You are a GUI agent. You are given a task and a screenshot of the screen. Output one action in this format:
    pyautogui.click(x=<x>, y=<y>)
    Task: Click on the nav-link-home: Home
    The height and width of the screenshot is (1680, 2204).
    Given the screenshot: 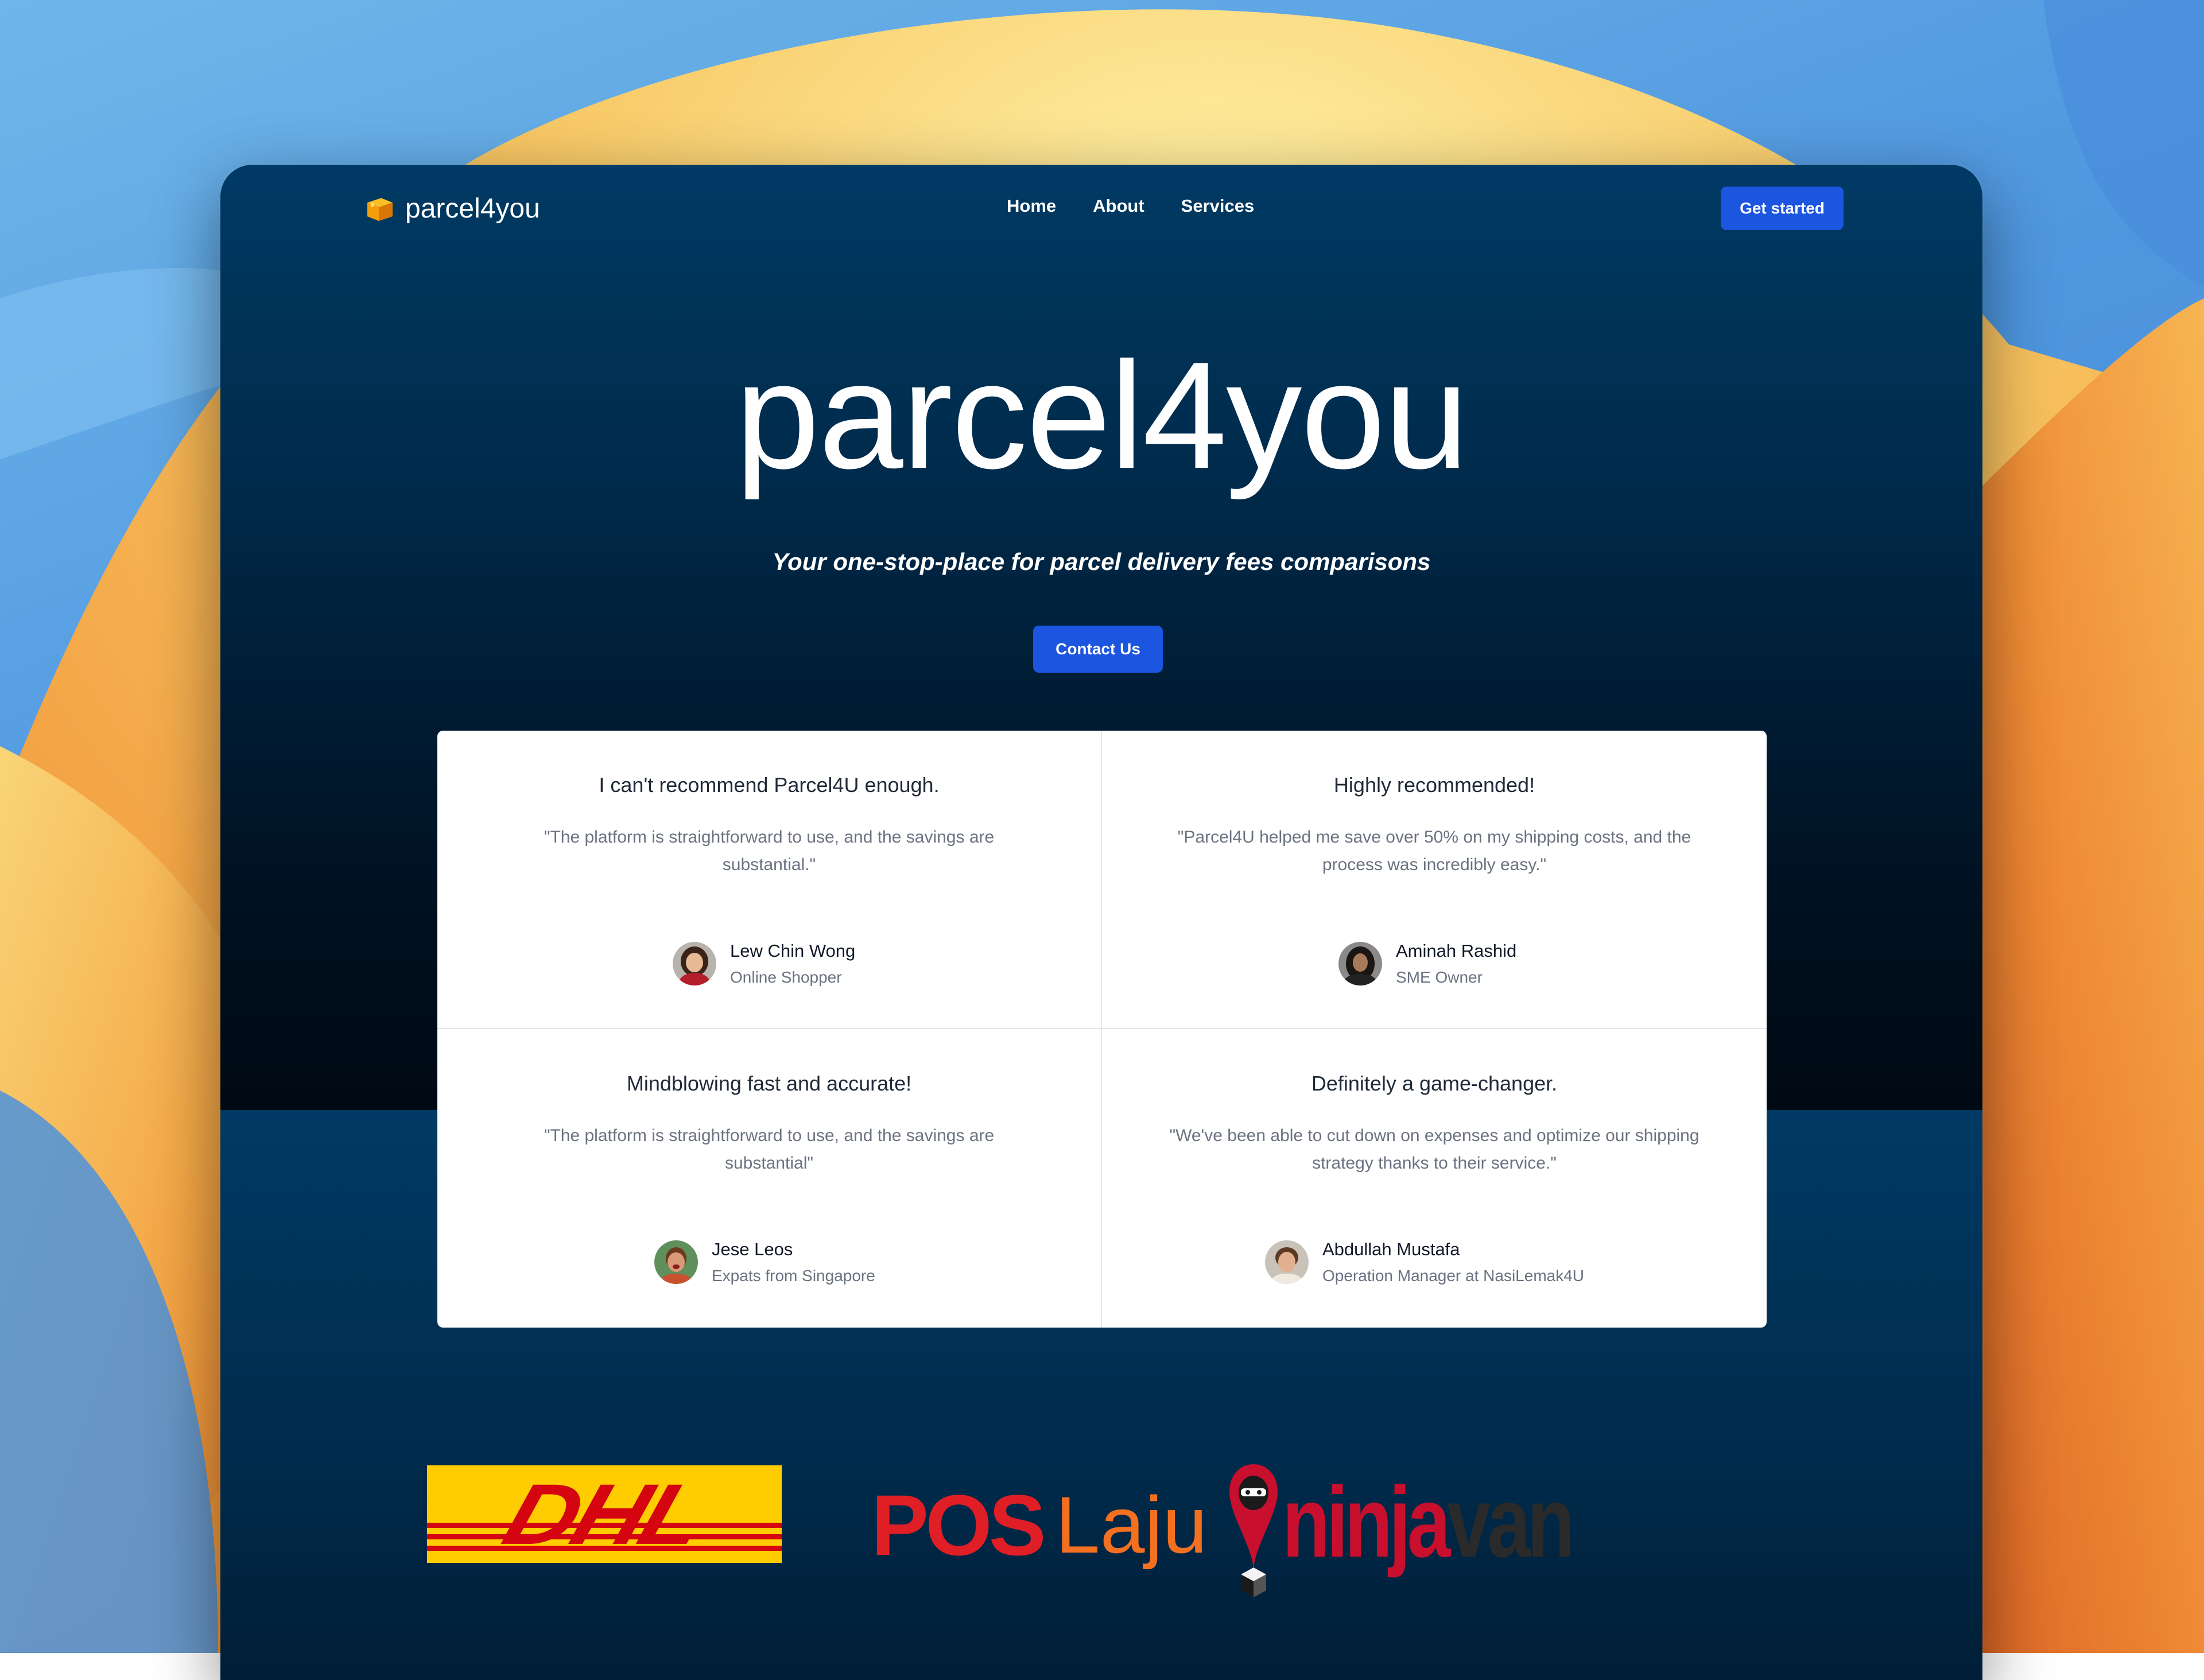 What is the action you would take?
    pyautogui.click(x=1031, y=206)
    